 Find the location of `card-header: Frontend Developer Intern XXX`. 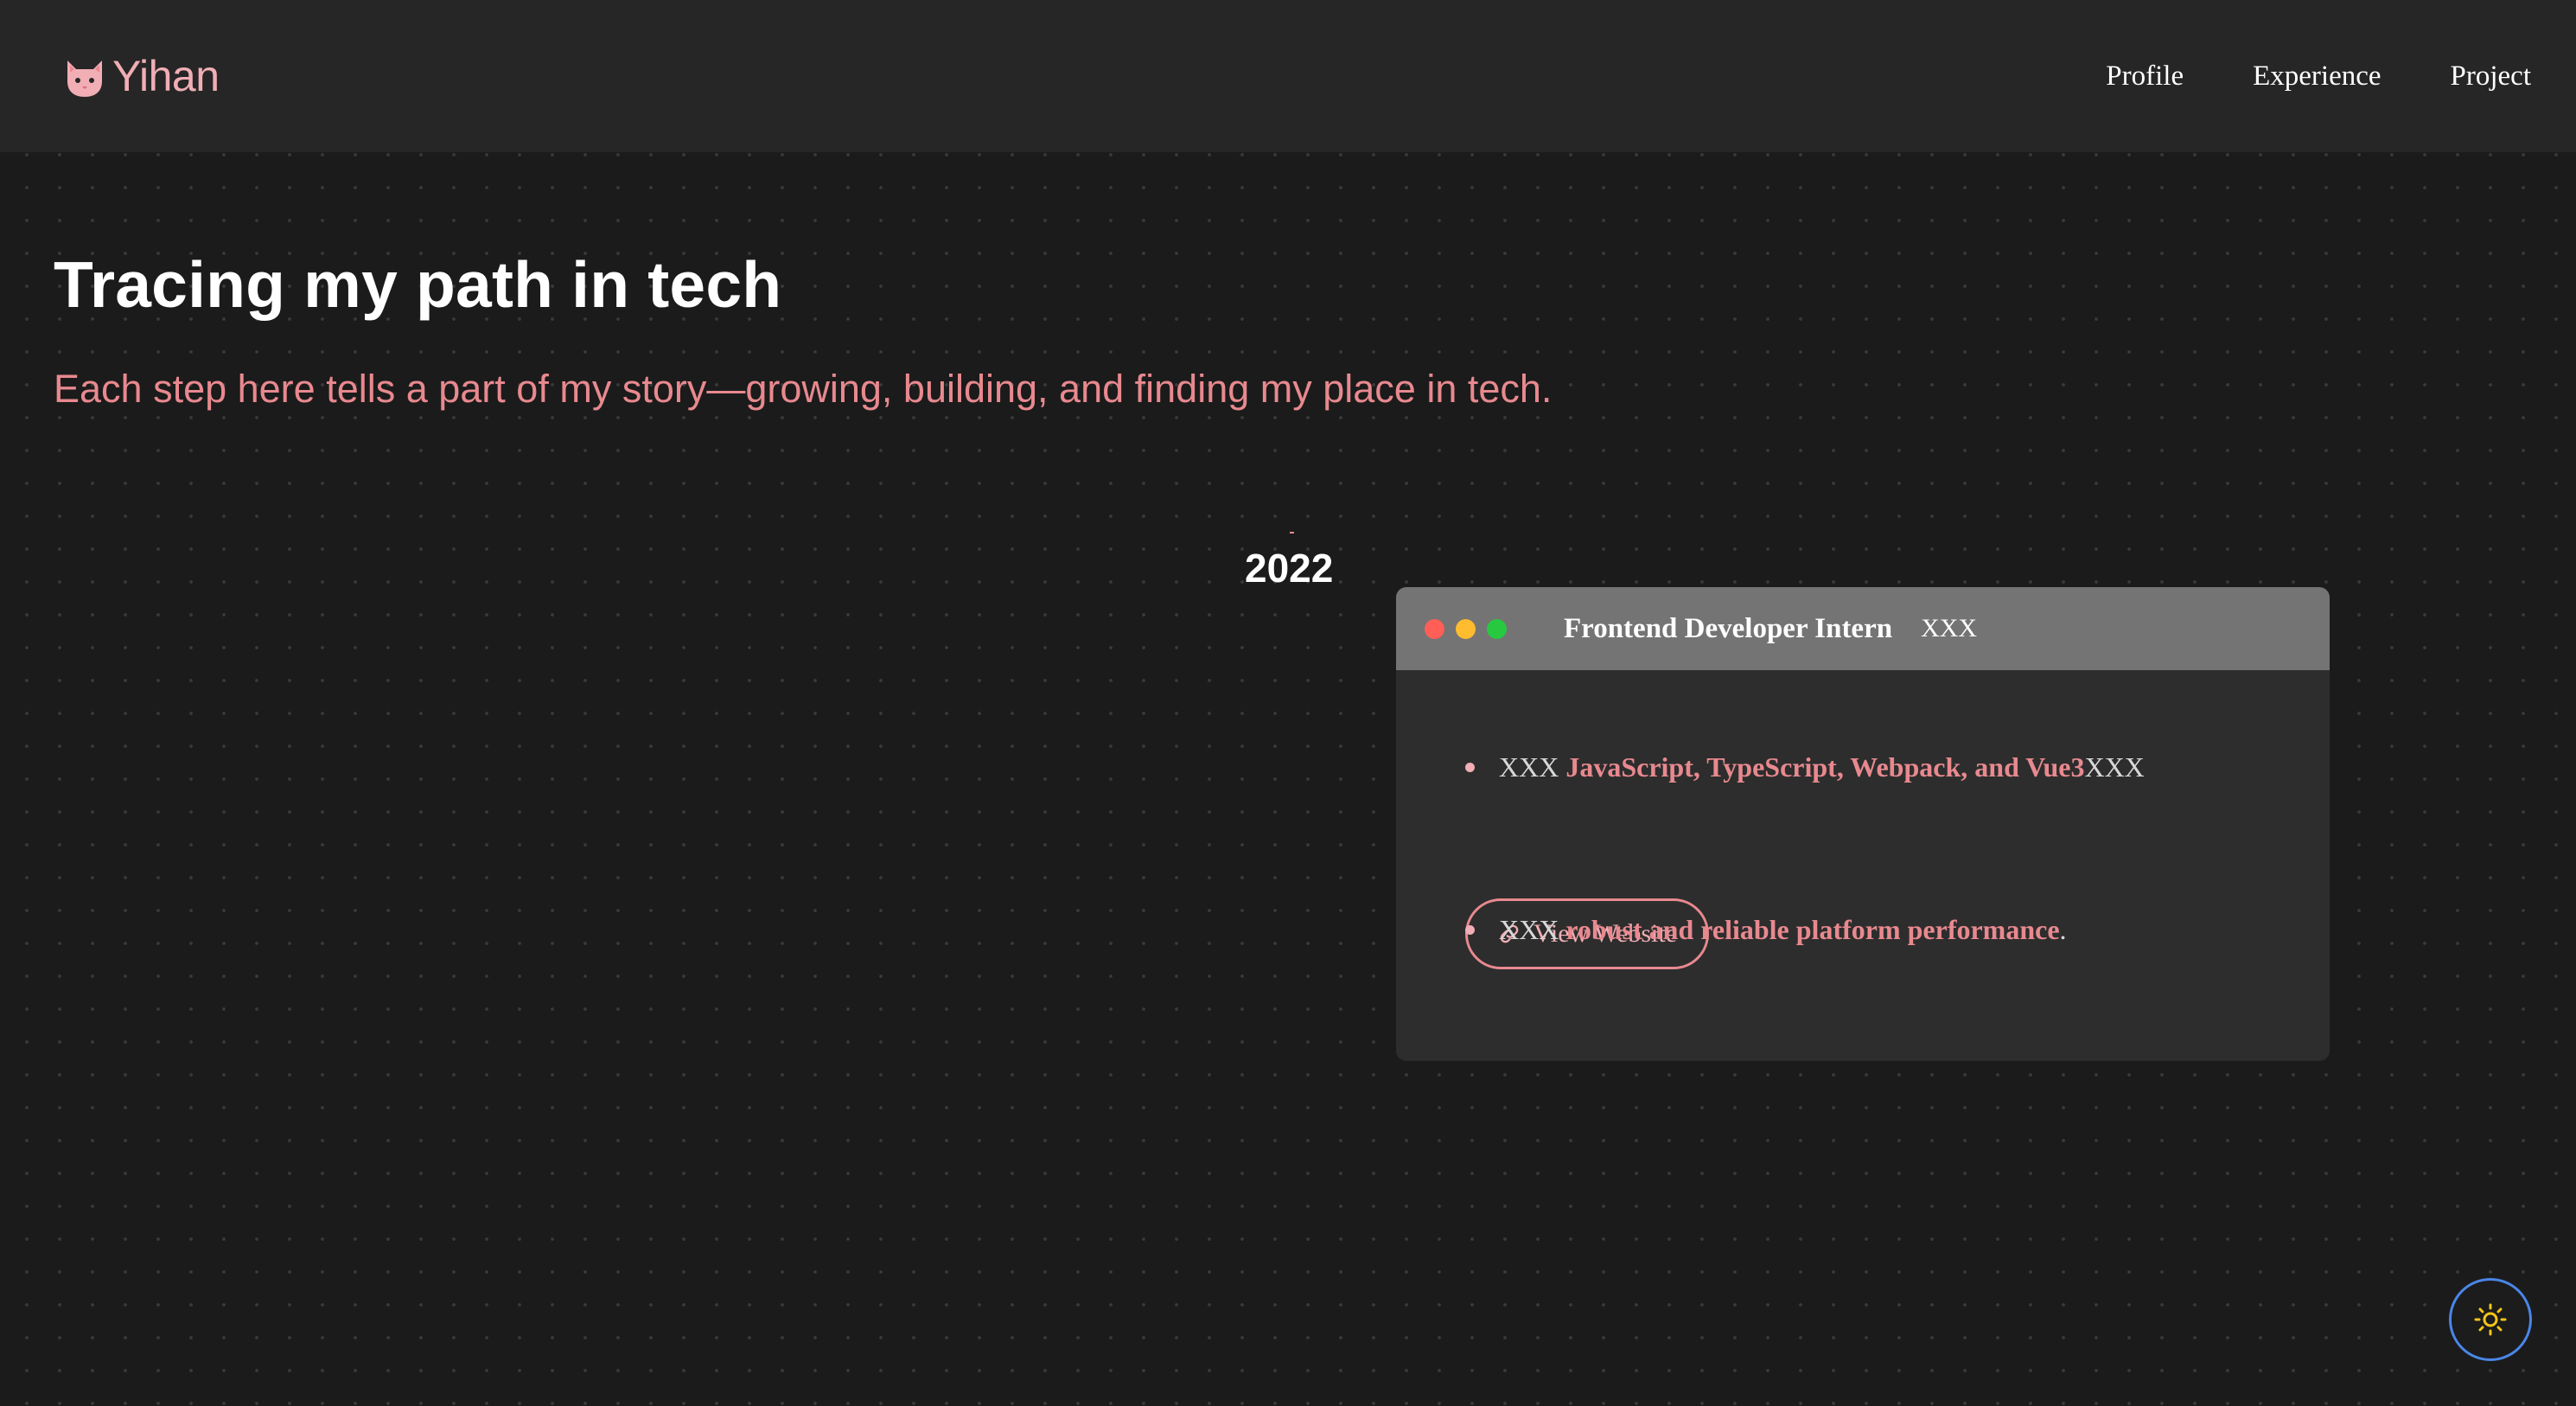

card-header: Frontend Developer Intern XXX is located at coordinates (1863, 628).